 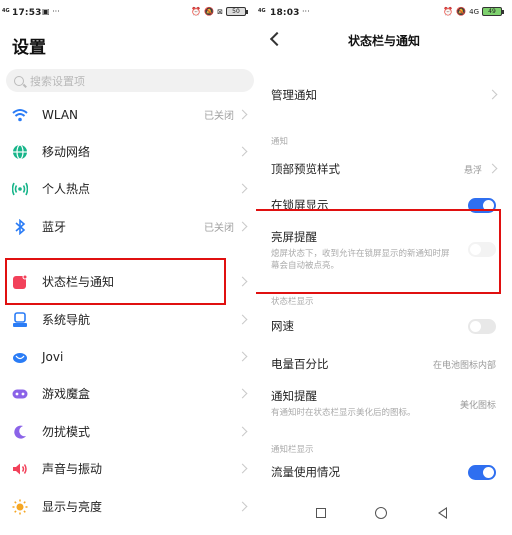 What do you see at coordinates (60, 114) in the screenshot?
I see `item-label: WLAN` at bounding box center [60, 114].